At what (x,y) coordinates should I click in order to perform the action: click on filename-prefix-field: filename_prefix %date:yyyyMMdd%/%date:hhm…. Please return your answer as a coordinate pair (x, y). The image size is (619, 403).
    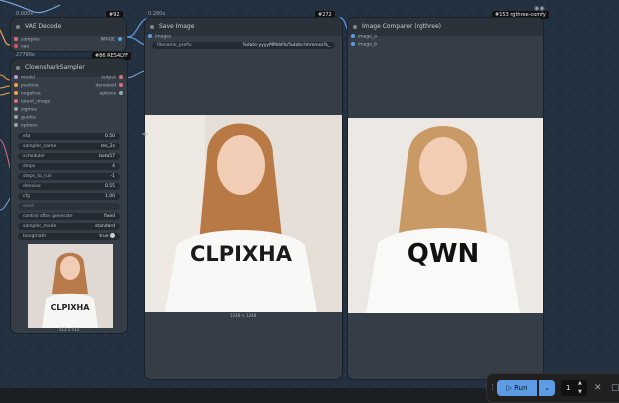
    Looking at the image, I should click on (243, 45).